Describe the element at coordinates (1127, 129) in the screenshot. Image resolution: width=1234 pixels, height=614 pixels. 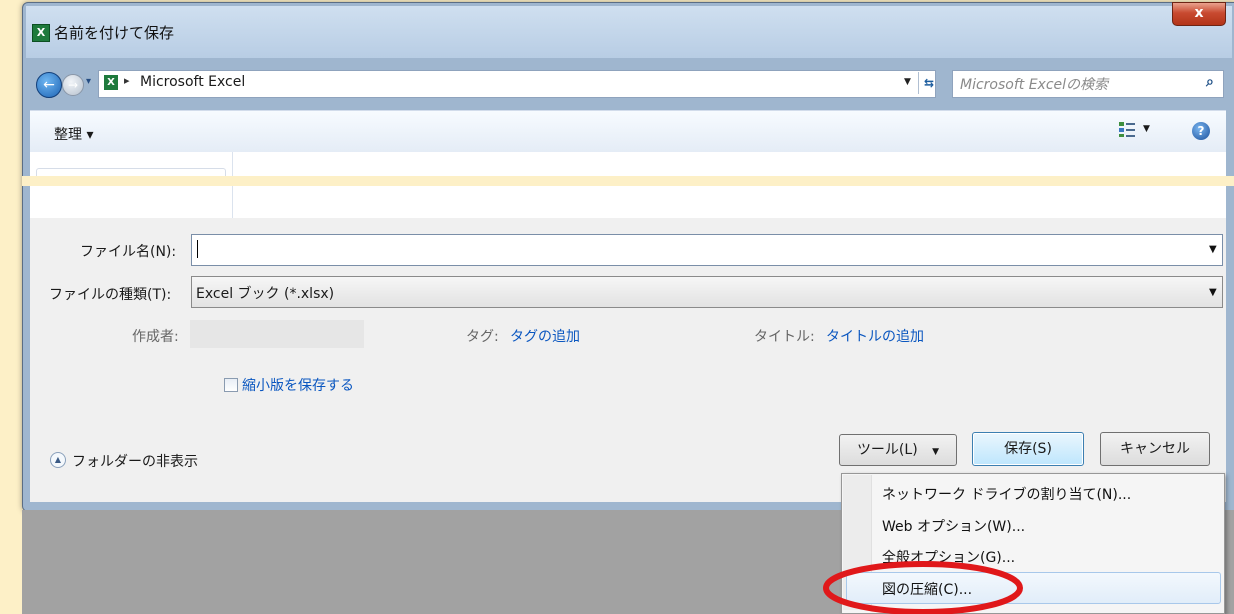
I see `change-view-icon` at that location.